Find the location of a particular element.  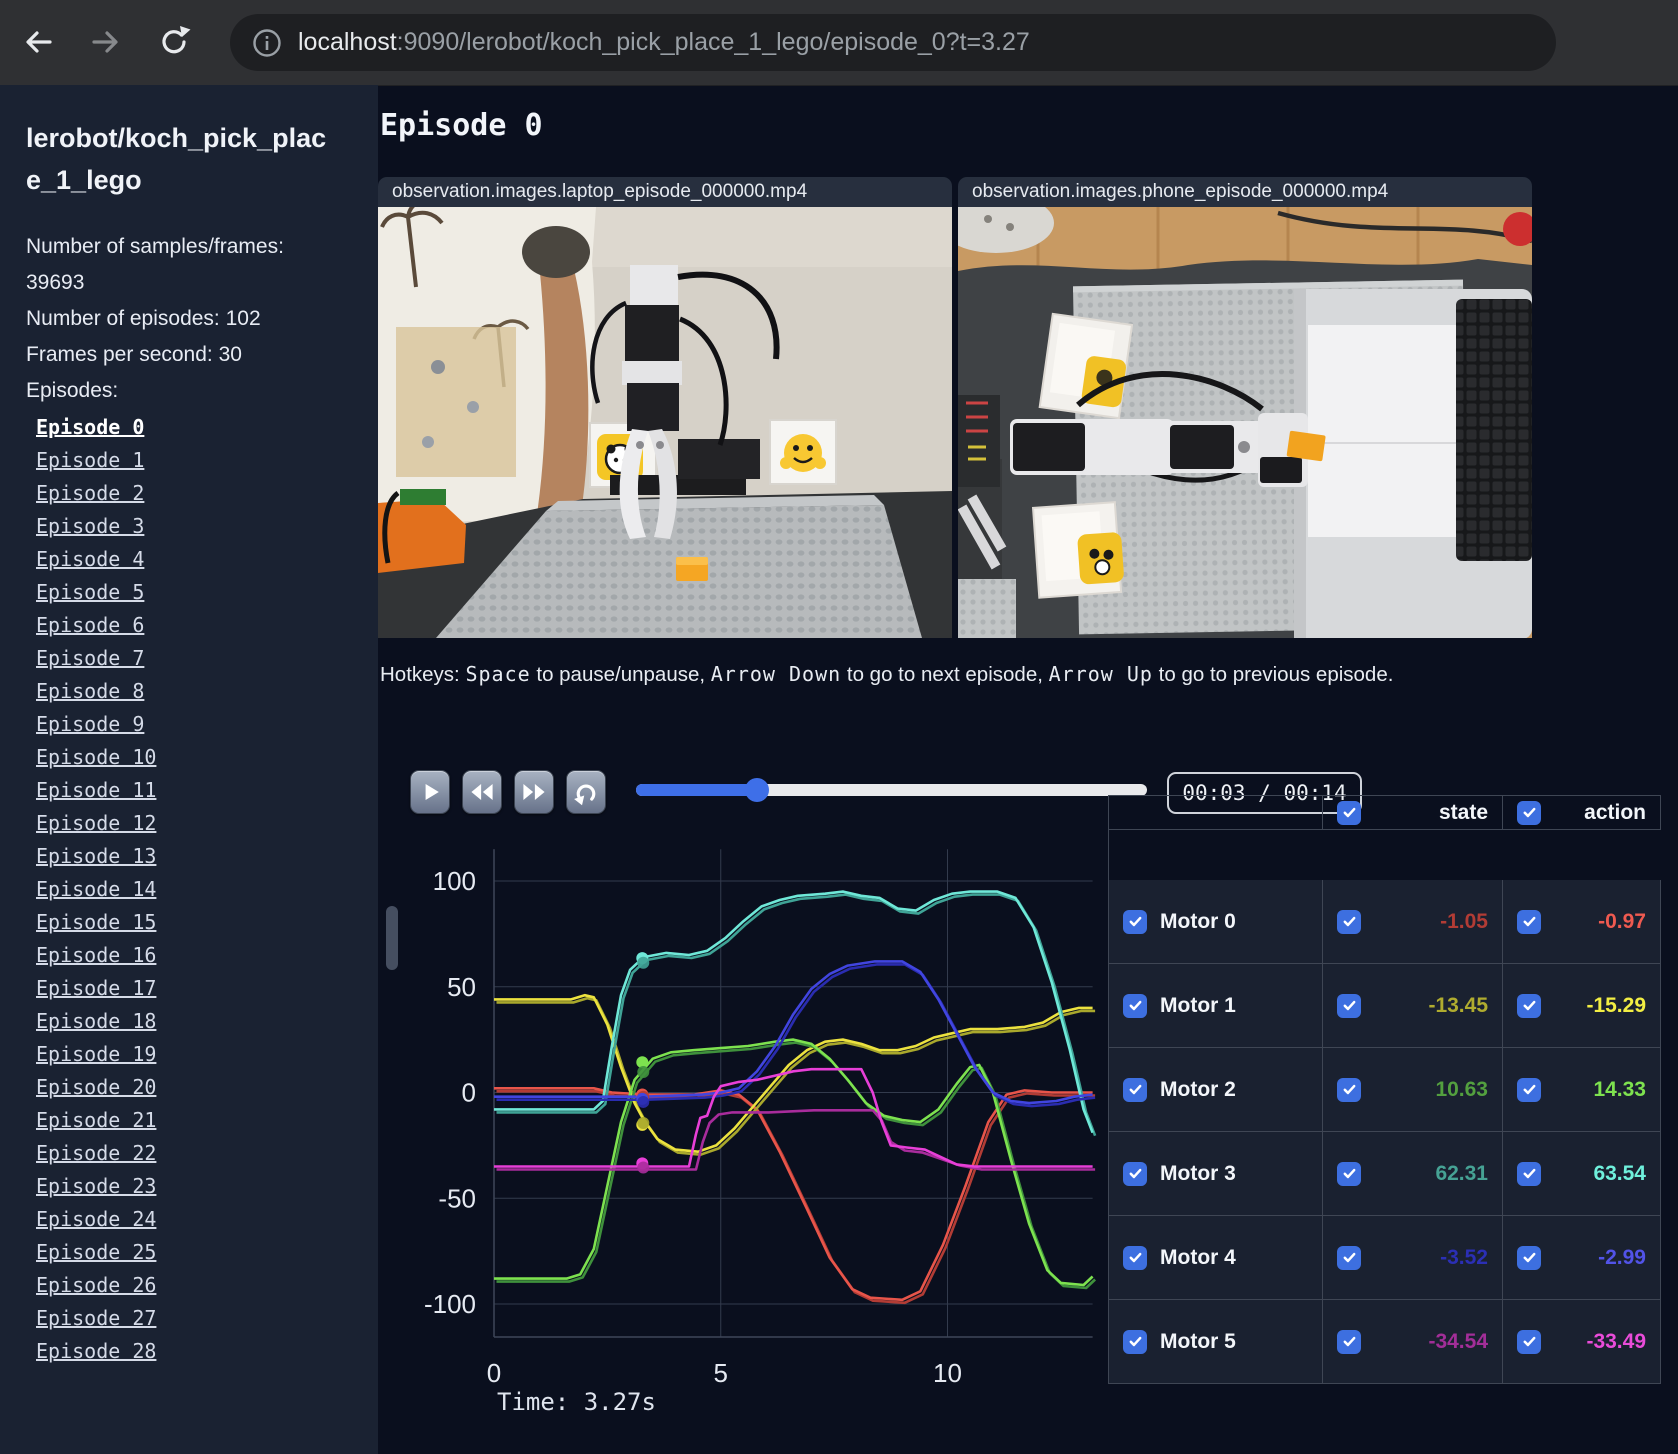

episode-link: Episode 19 is located at coordinates (207, 1054).